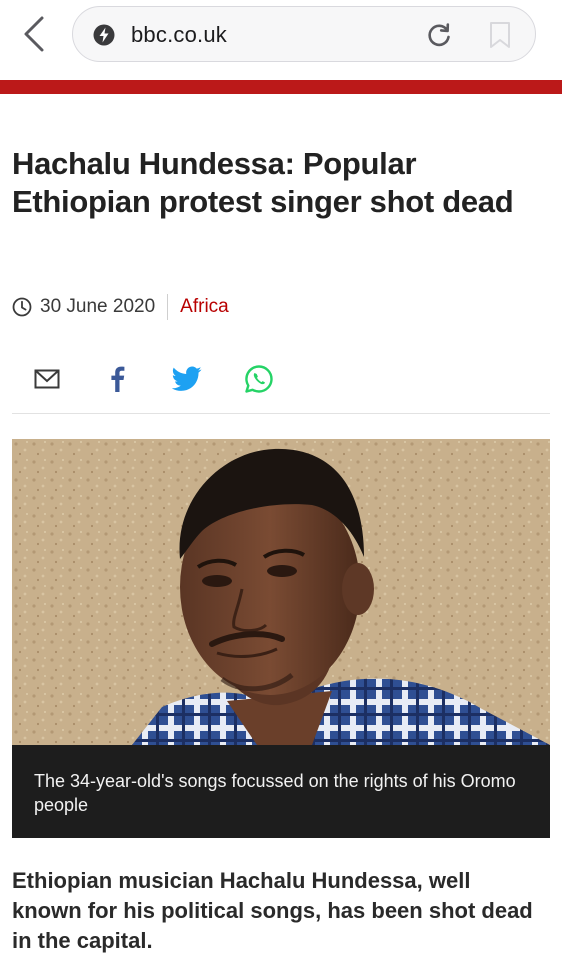  I want to click on article-meta: 30 June 2020 Africa, so click(120, 307).